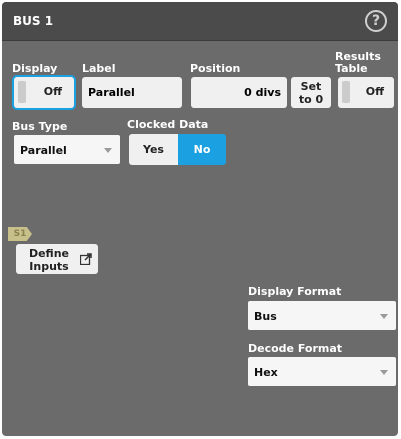  What do you see at coordinates (239, 92) in the screenshot?
I see `position-input: 0 divs` at bounding box center [239, 92].